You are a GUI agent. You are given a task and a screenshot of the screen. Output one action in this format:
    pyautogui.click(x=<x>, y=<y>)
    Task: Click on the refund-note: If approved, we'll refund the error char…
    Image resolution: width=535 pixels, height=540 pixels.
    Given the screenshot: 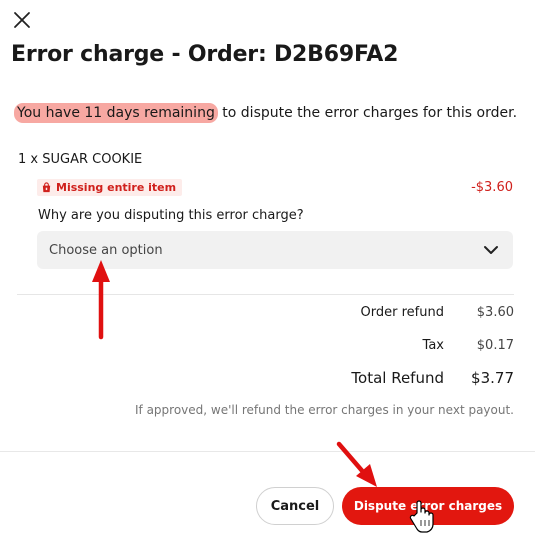 What is the action you would take?
    pyautogui.click(x=324, y=410)
    